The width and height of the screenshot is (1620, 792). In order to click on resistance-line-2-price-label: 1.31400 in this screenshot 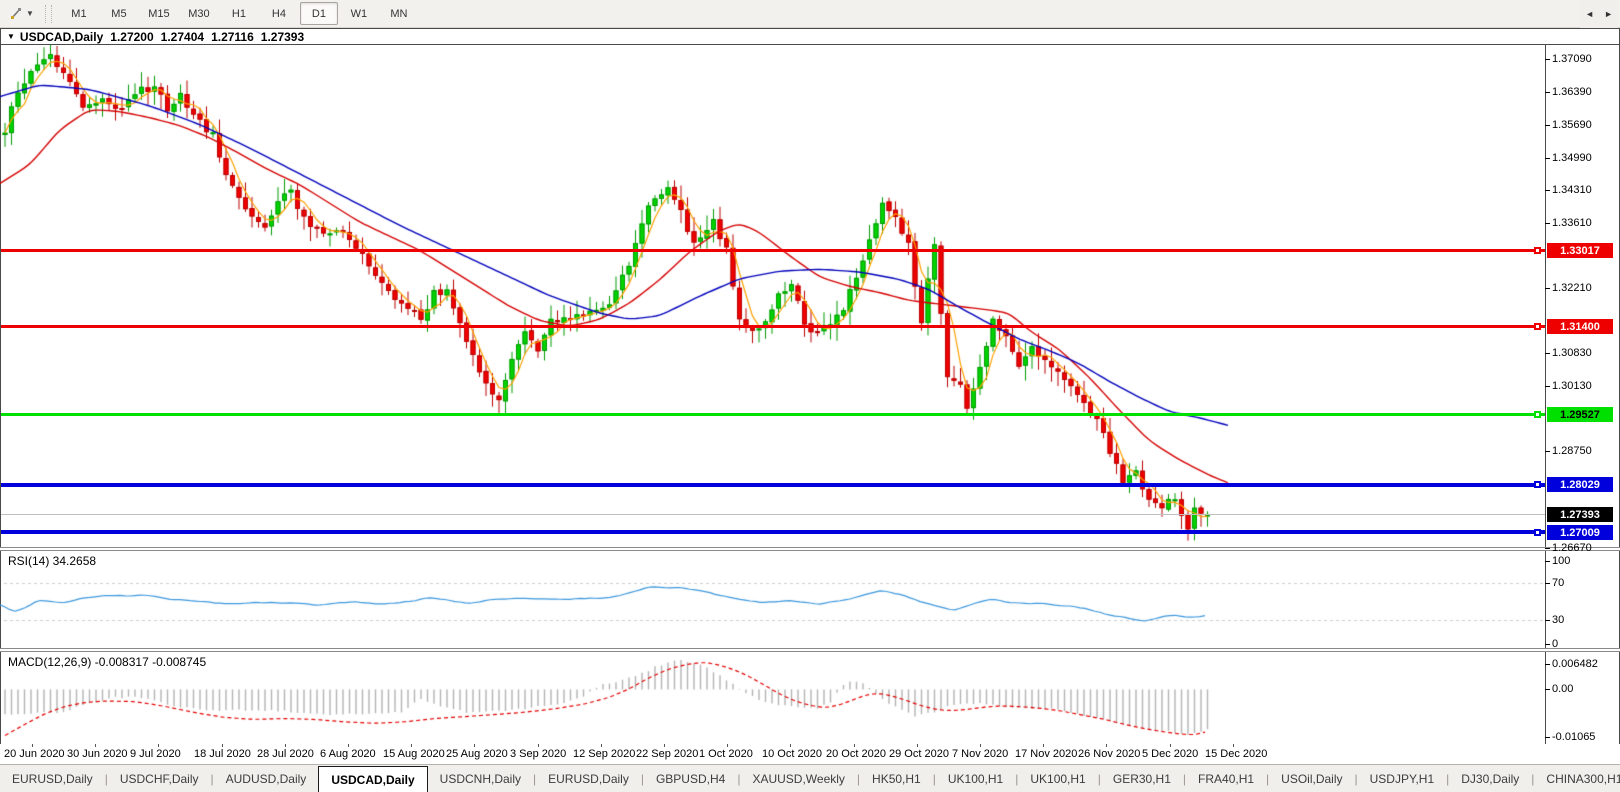, I will do `click(1580, 326)`.